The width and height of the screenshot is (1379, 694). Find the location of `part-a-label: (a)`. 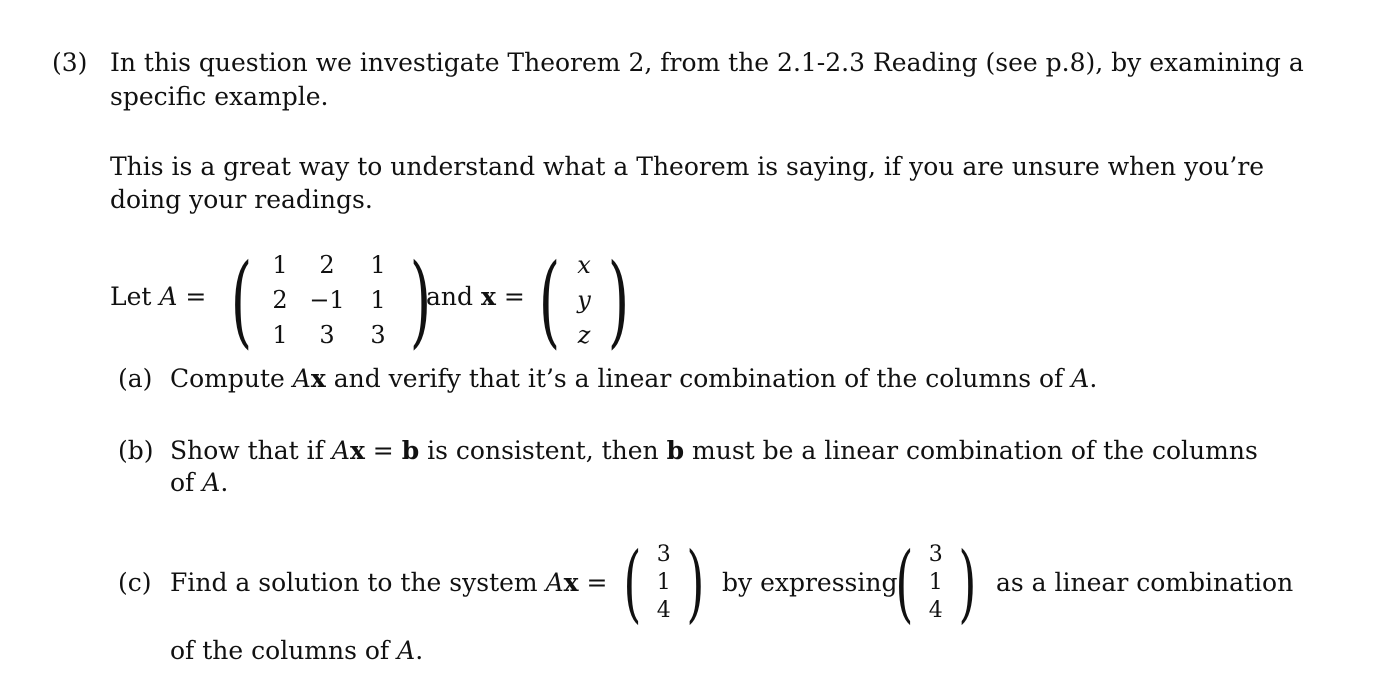

part-a-label: (a) is located at coordinates (135, 378).